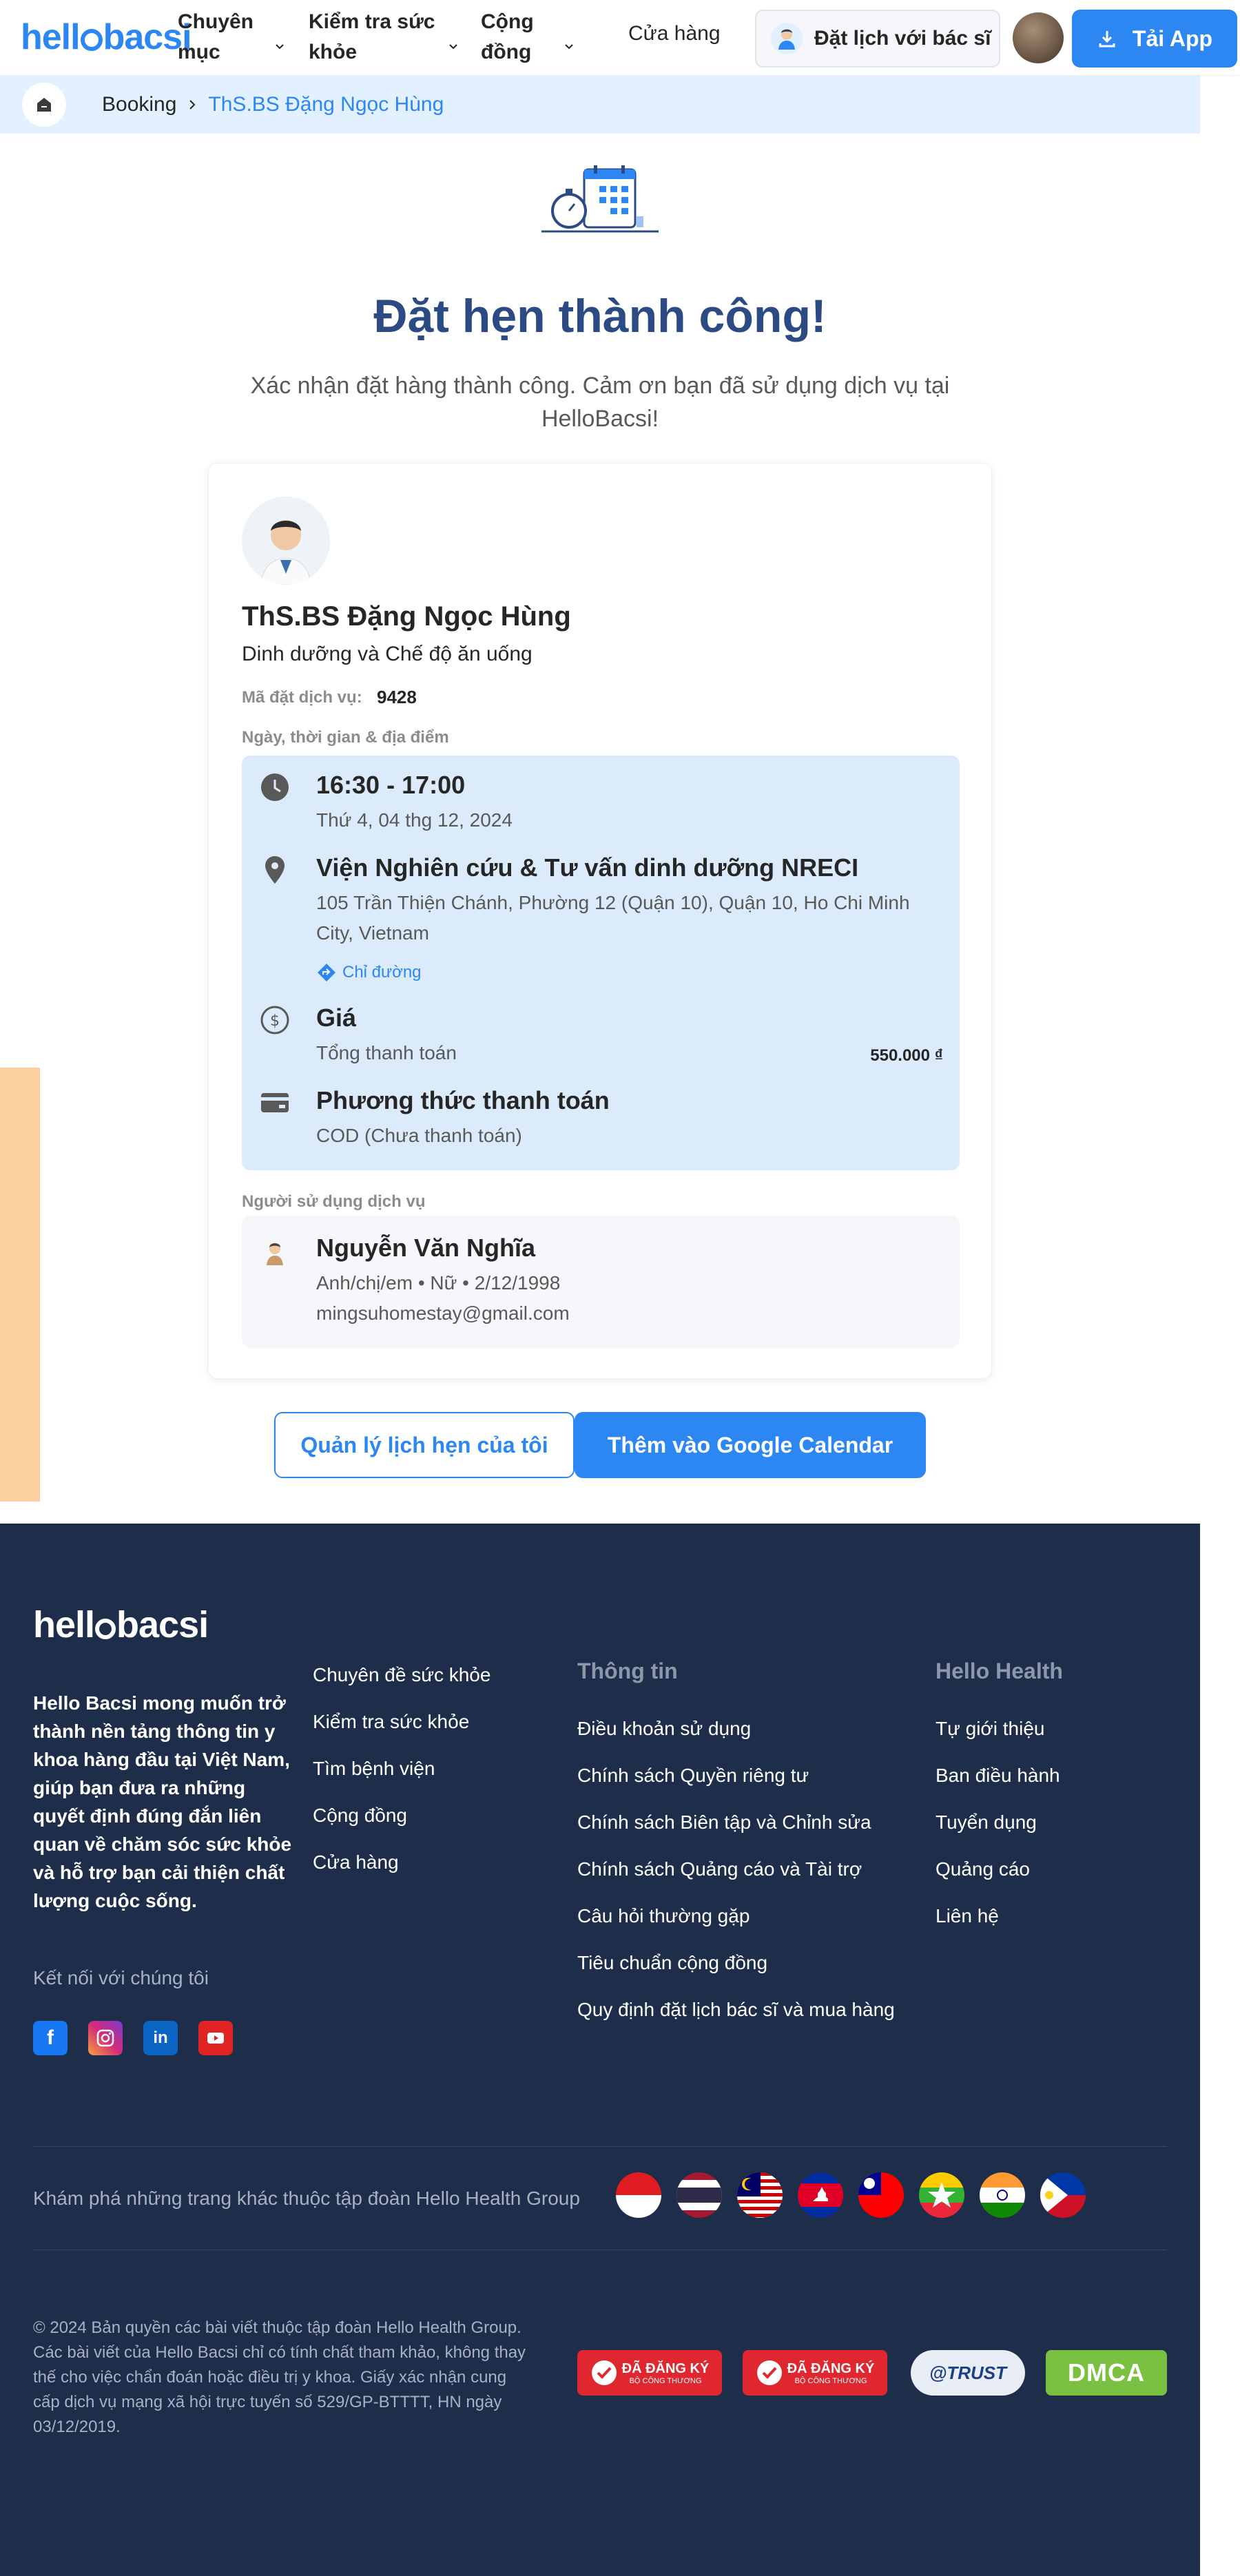 This screenshot has width=1240, height=2576. I want to click on footer-col-title: Hello Health, so click(1000, 1671).